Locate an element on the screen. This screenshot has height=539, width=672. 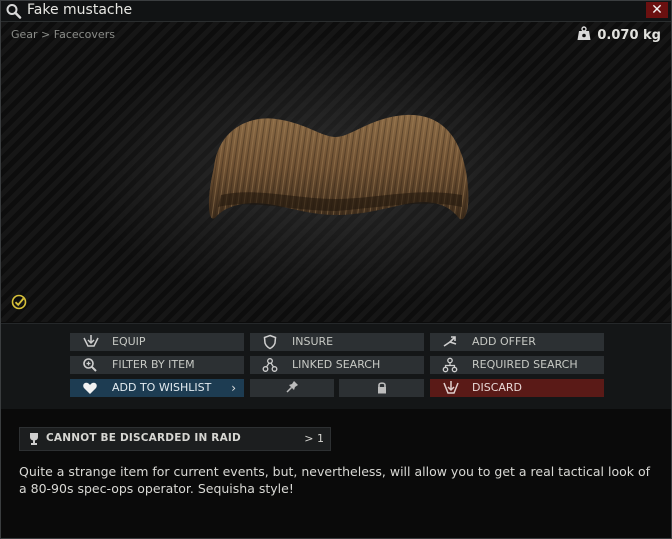
filter-by-item-button: FILTER BY ITEM is located at coordinates (157, 365).